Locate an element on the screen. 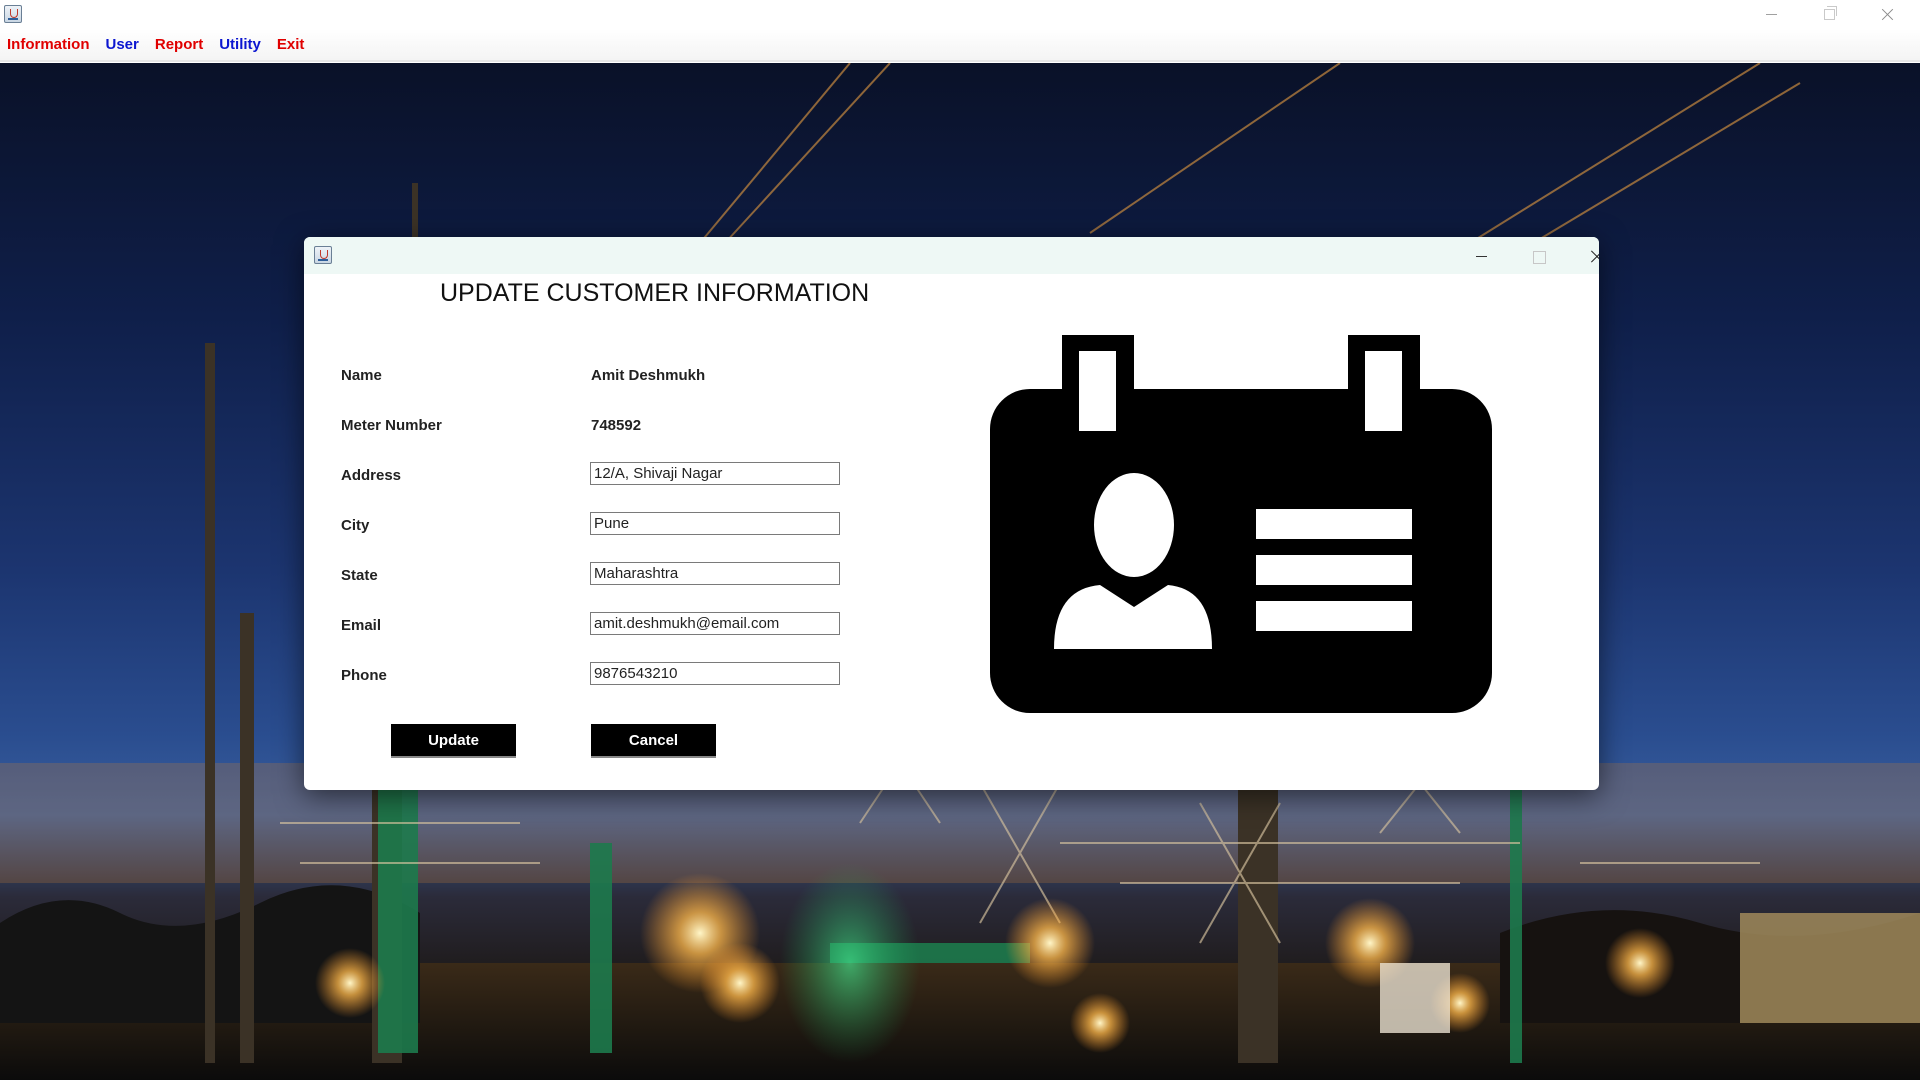  cancel-button: Cancel is located at coordinates (653, 740).